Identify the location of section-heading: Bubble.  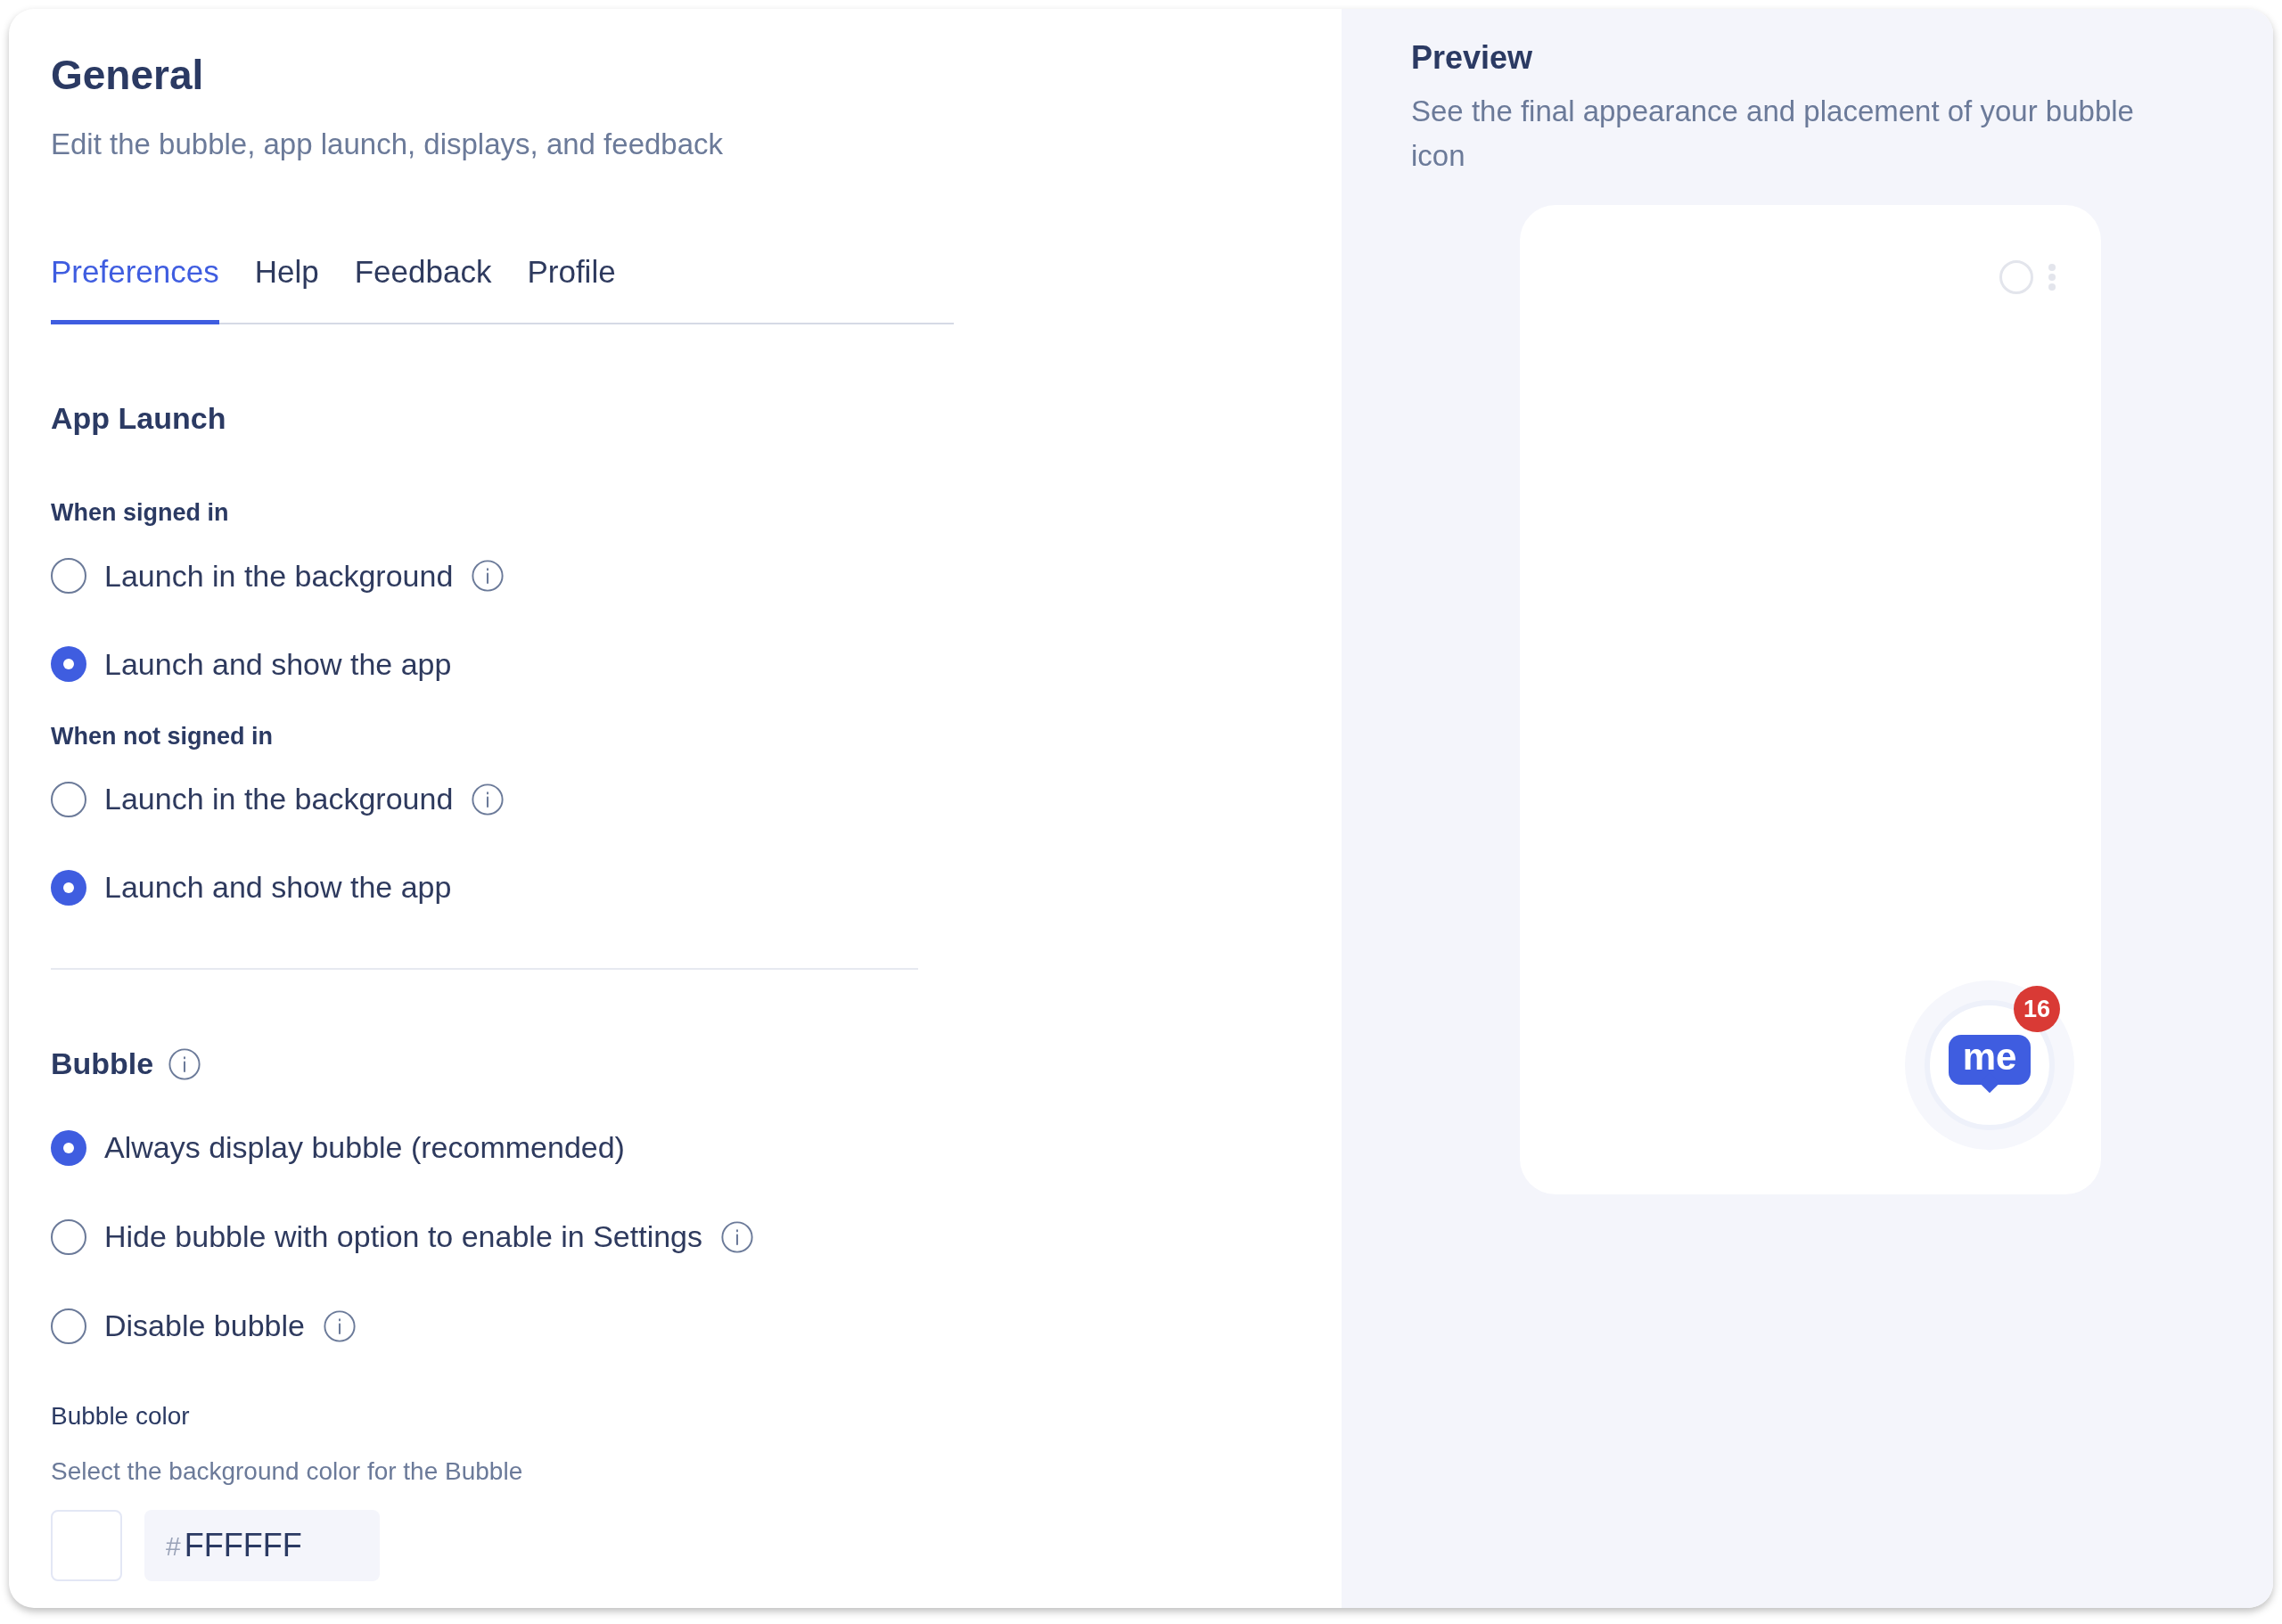
(102, 1064).